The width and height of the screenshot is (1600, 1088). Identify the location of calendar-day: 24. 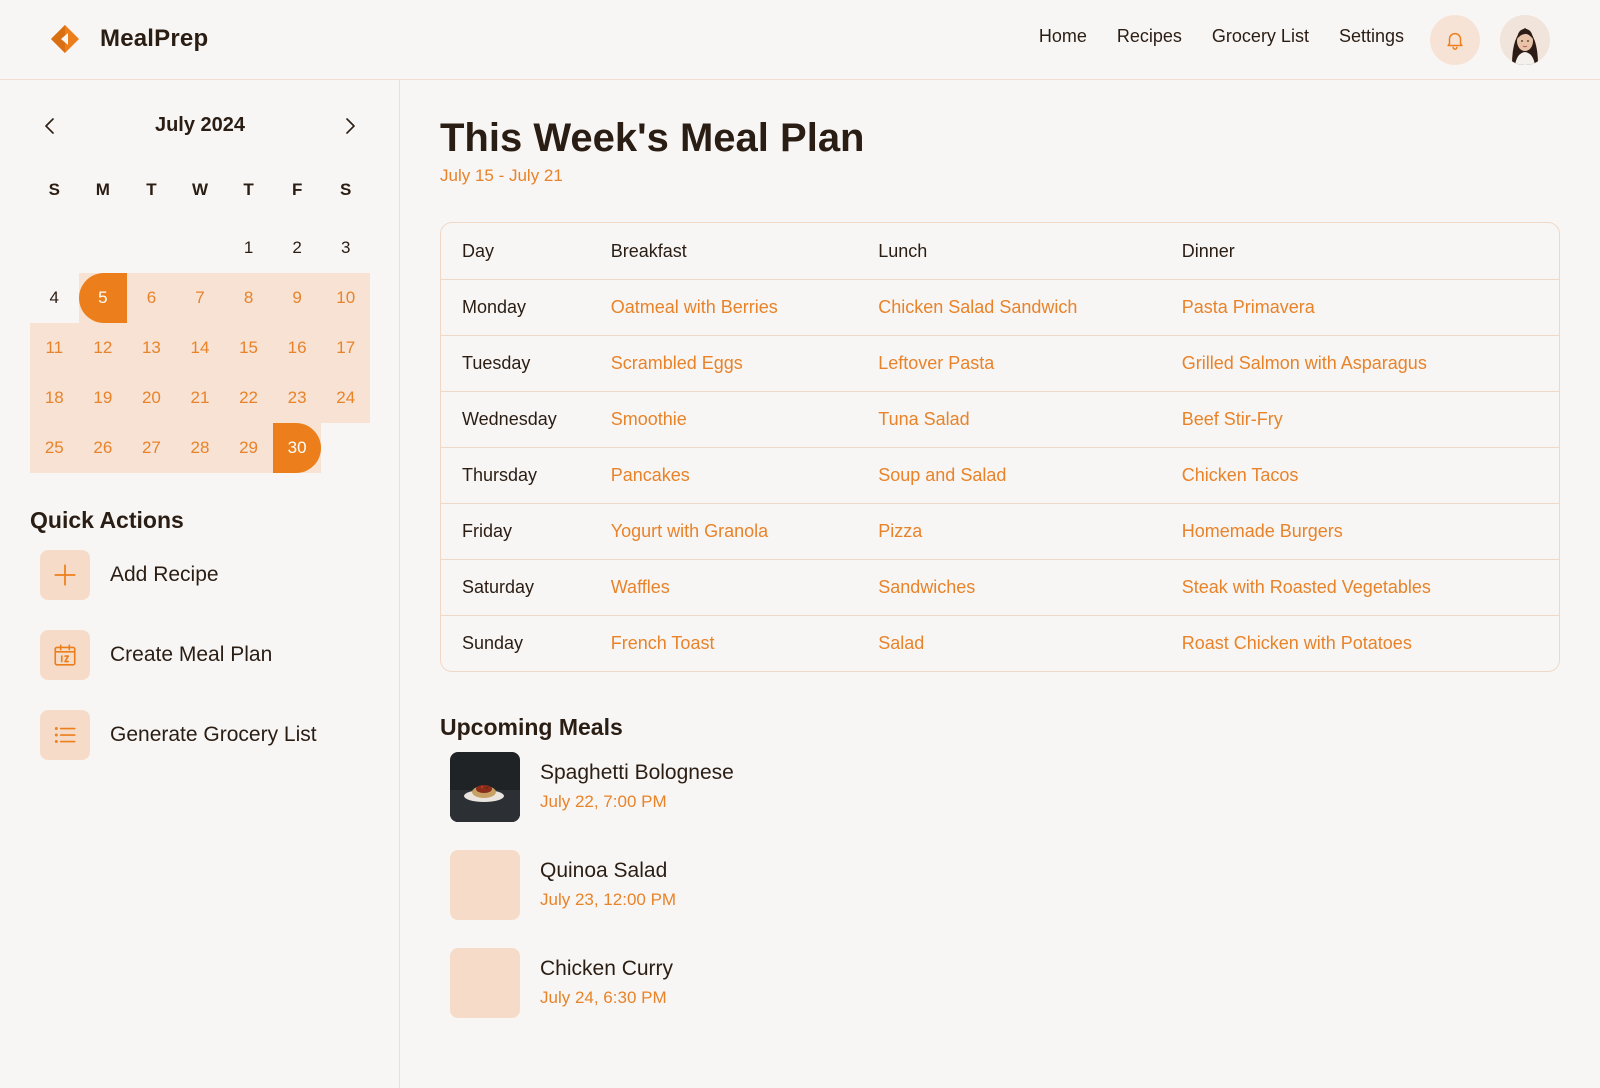
(345, 398).